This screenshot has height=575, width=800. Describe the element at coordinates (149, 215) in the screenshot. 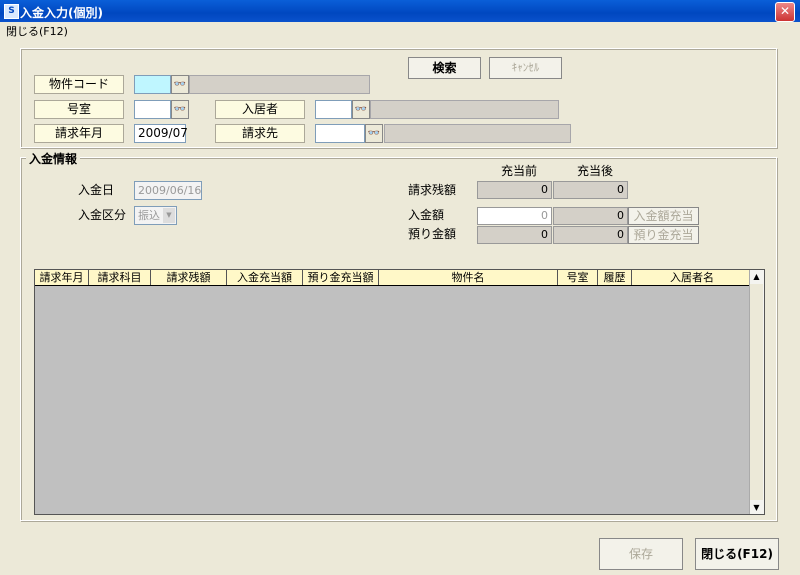

I see `payment-type-value: 振込` at that location.